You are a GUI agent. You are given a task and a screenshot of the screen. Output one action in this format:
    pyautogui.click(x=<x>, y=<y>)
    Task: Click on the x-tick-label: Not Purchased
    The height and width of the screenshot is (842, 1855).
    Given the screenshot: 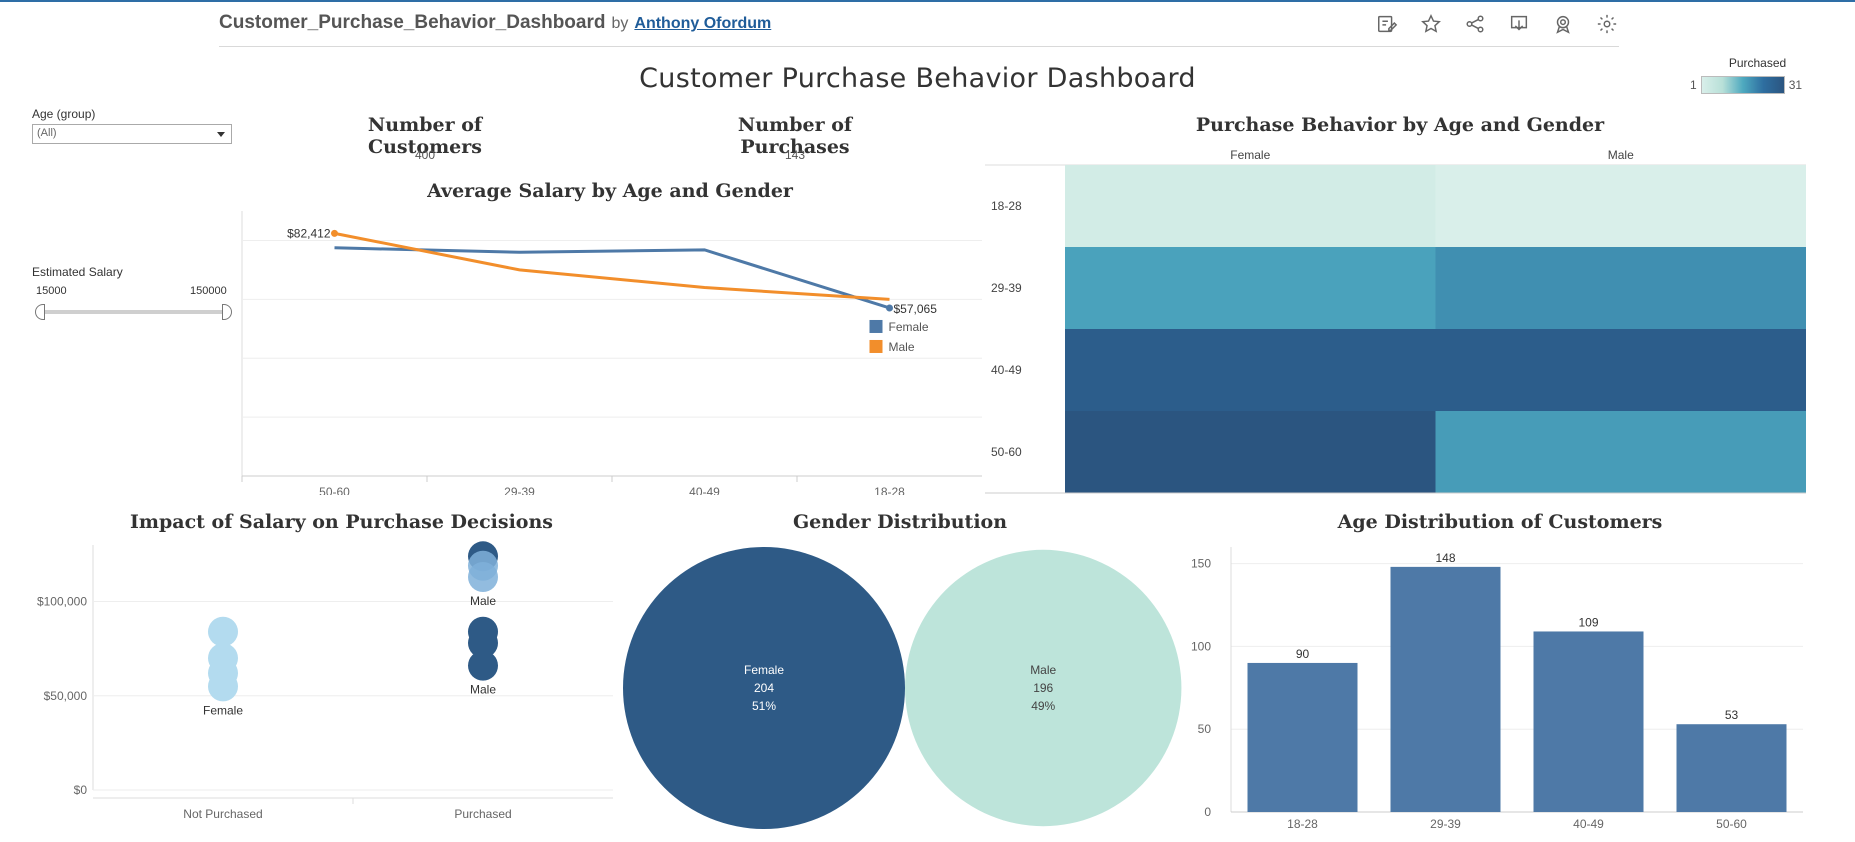 What is the action you would take?
    pyautogui.click(x=222, y=814)
    